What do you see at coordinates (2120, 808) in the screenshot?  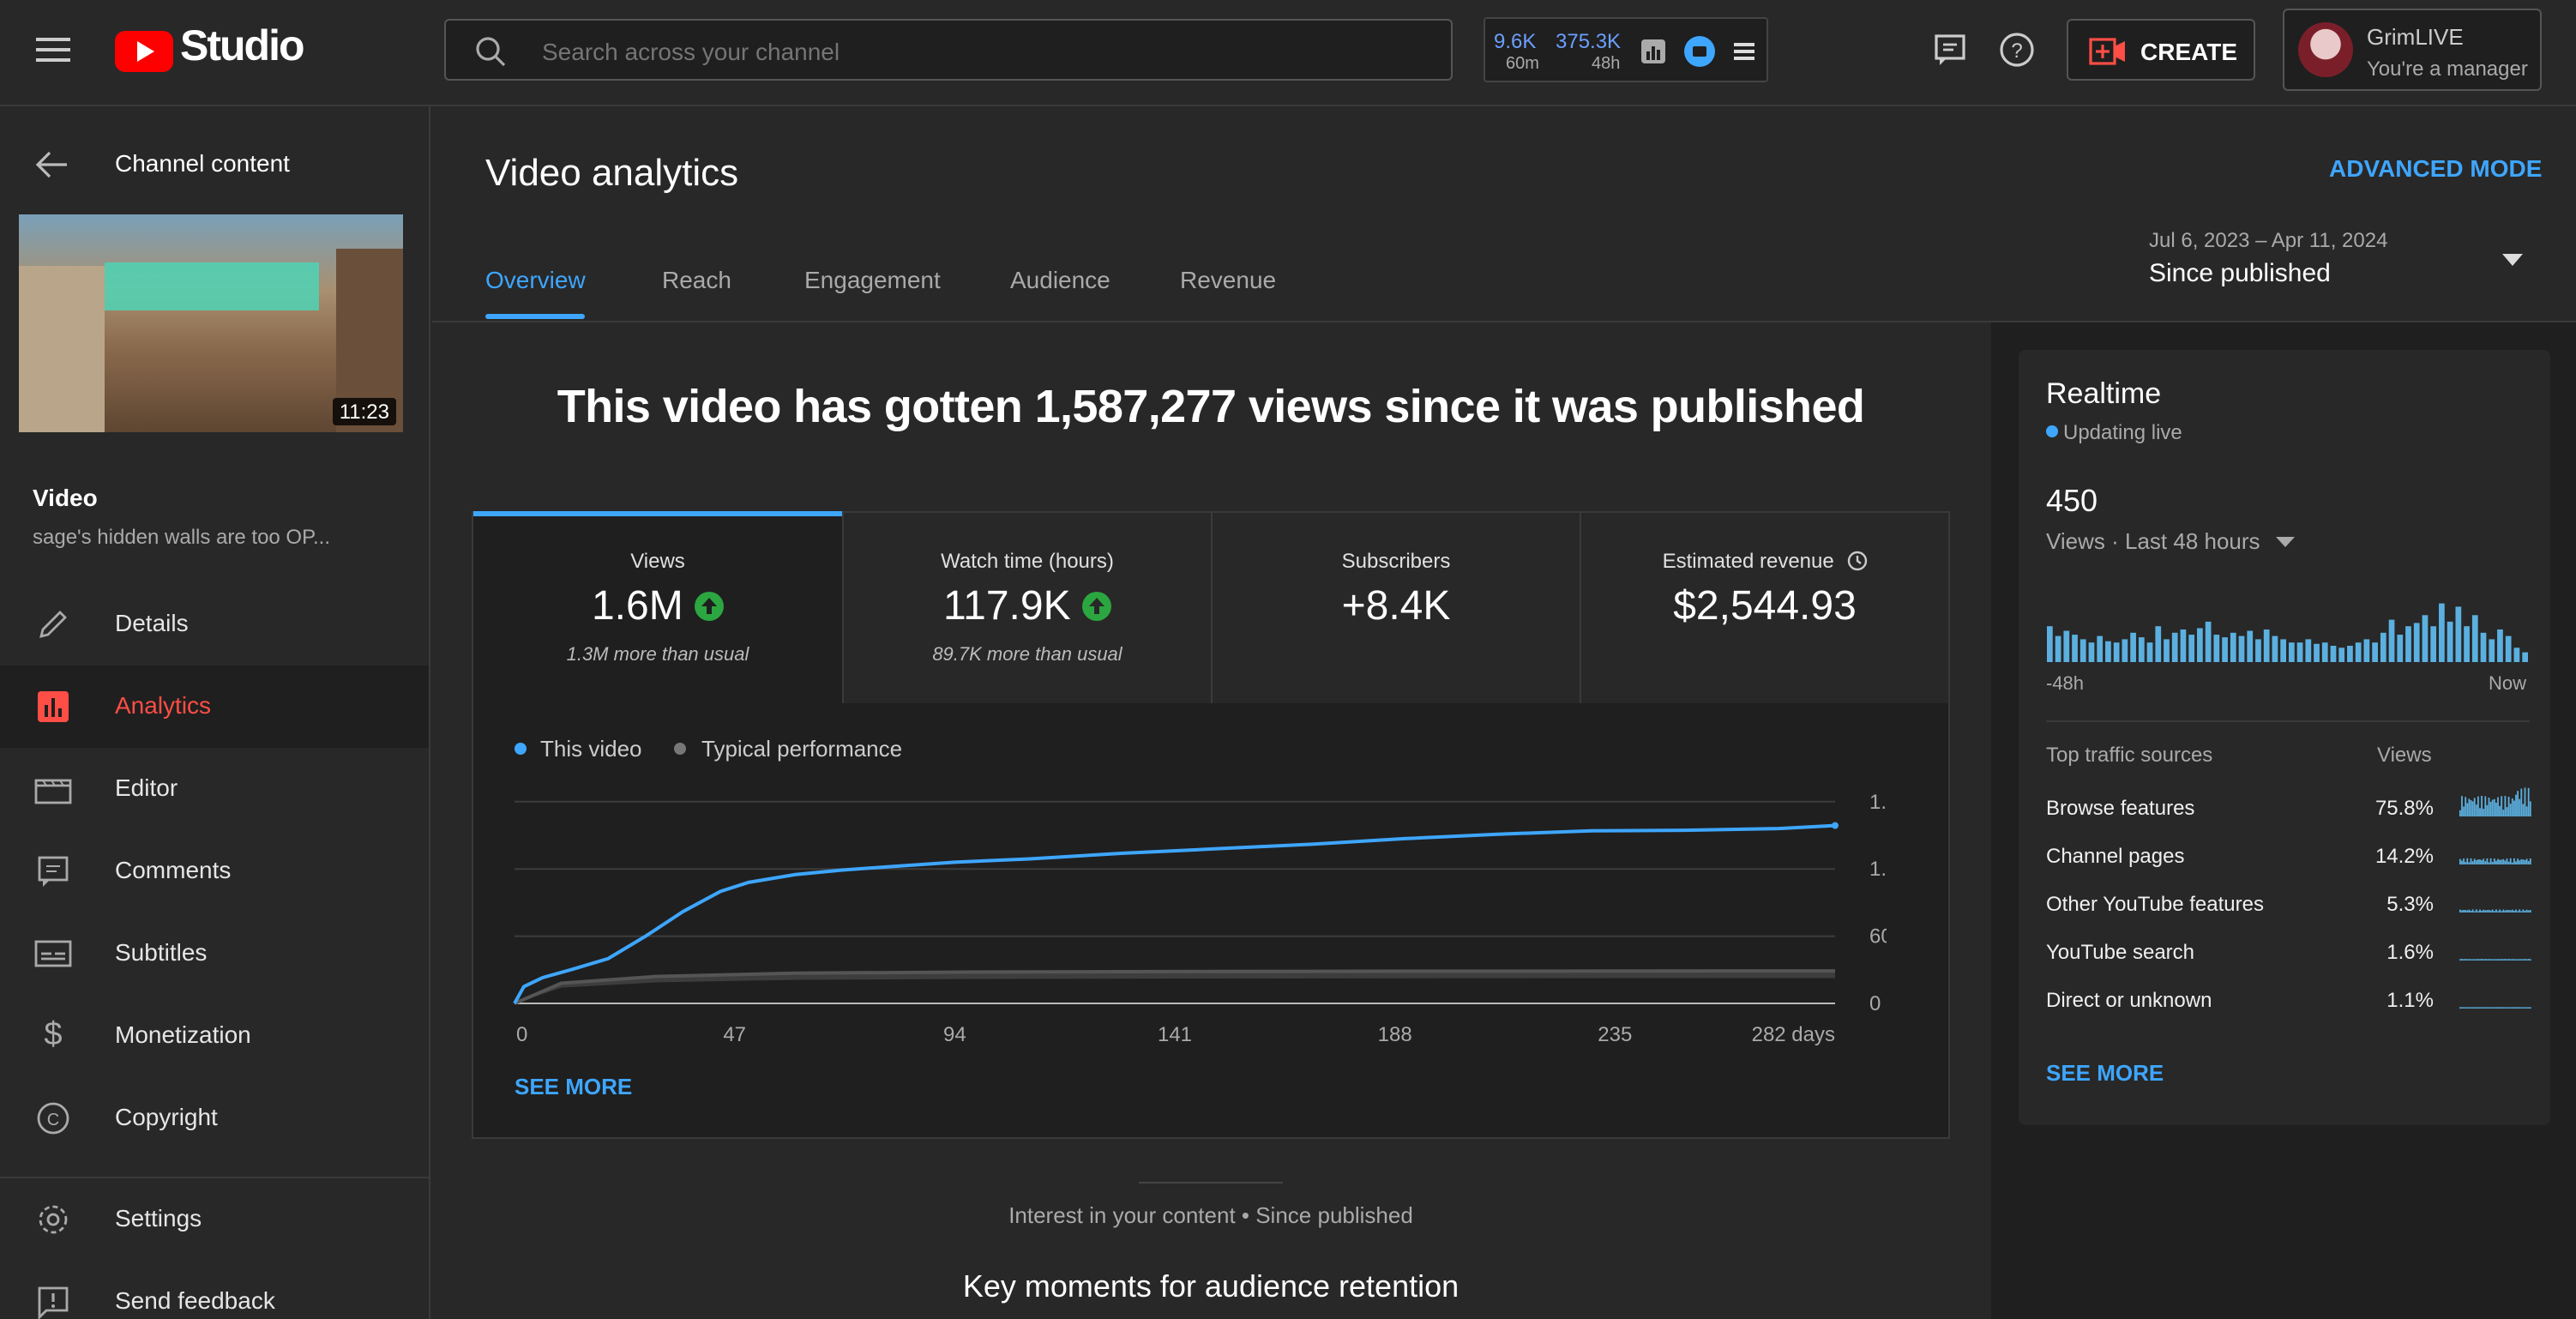 I see `traffic-source-name: Browse features` at bounding box center [2120, 808].